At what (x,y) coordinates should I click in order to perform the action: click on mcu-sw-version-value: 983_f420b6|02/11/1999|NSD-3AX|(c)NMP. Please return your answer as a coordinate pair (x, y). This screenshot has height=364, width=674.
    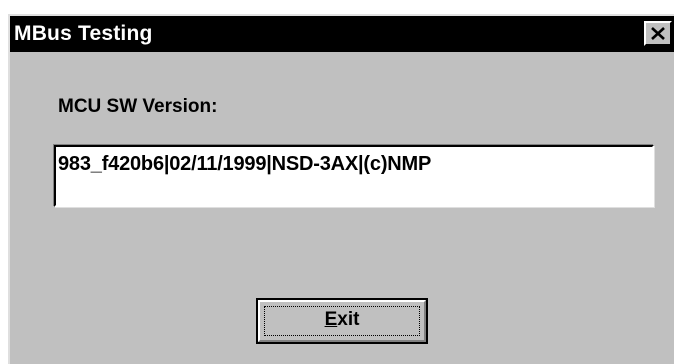
    Looking at the image, I should click on (245, 164).